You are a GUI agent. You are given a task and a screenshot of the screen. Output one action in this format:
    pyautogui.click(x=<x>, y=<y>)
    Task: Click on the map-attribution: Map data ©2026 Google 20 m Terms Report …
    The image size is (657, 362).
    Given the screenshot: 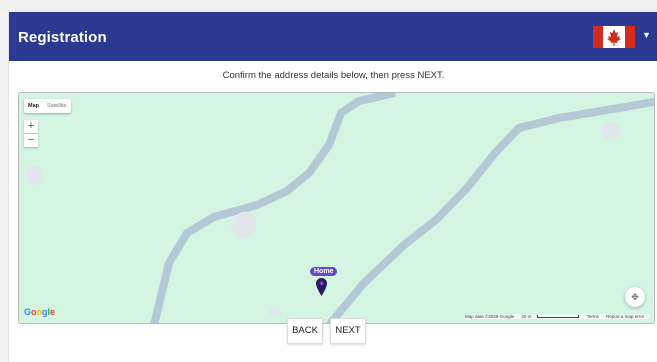 What is the action you would take?
    pyautogui.click(x=558, y=316)
    